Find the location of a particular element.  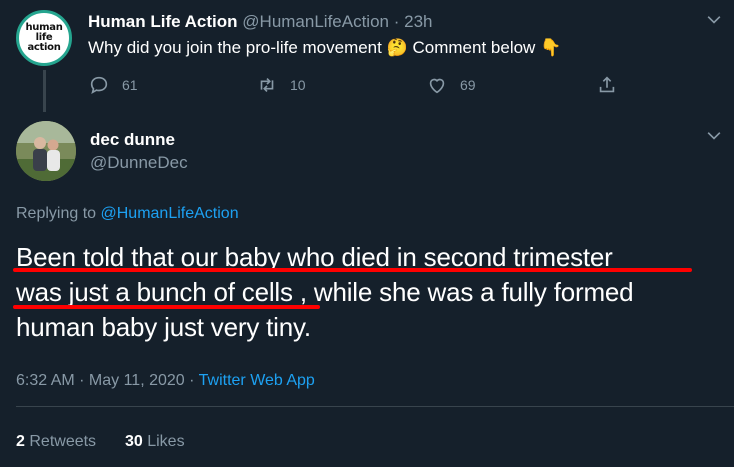

likes-stat: 30 Likes is located at coordinates (155, 441).